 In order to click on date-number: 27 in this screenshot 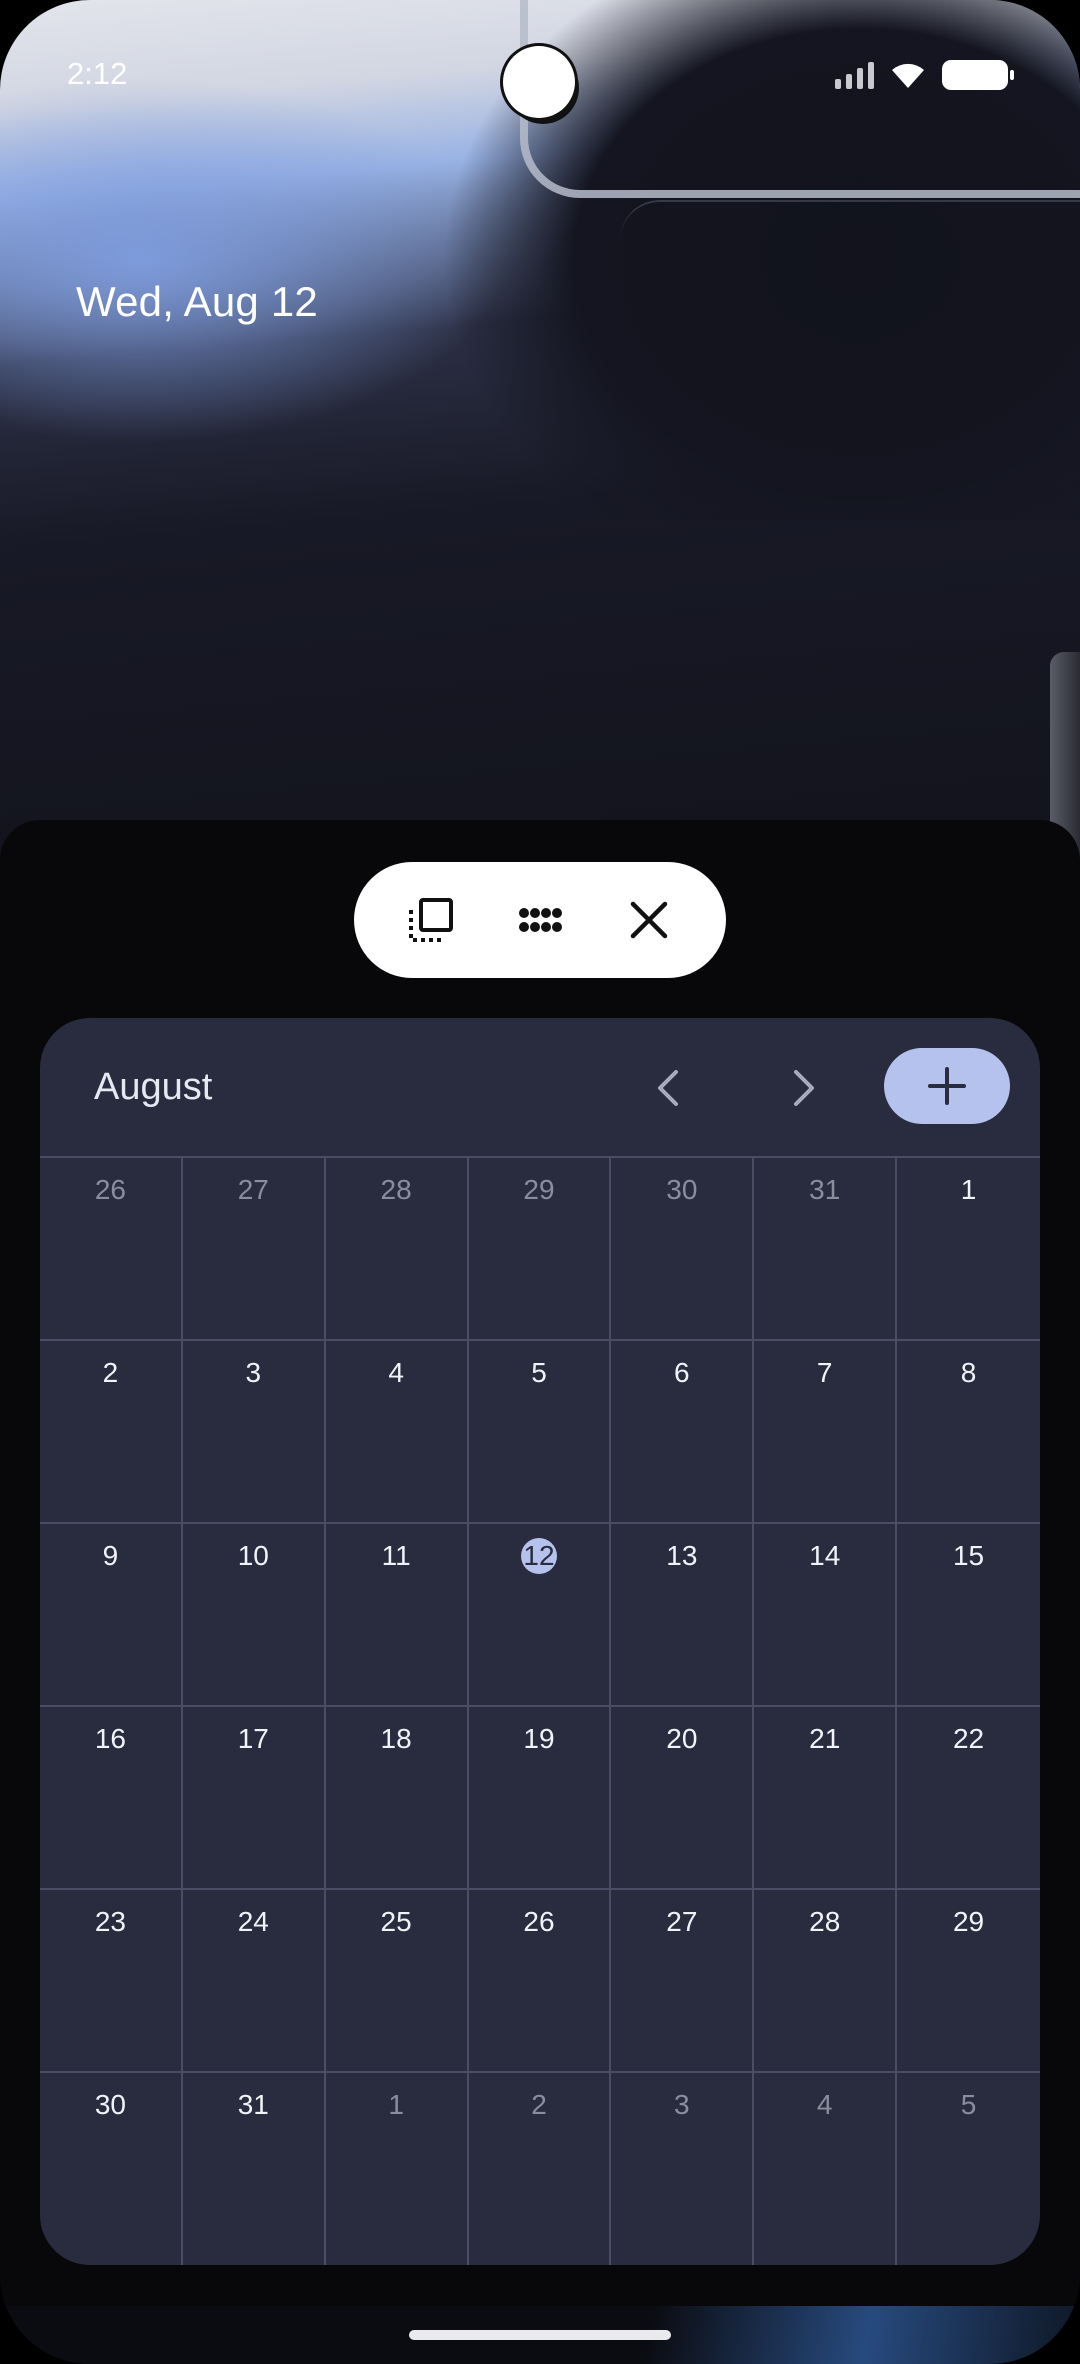, I will do `click(682, 1921)`.